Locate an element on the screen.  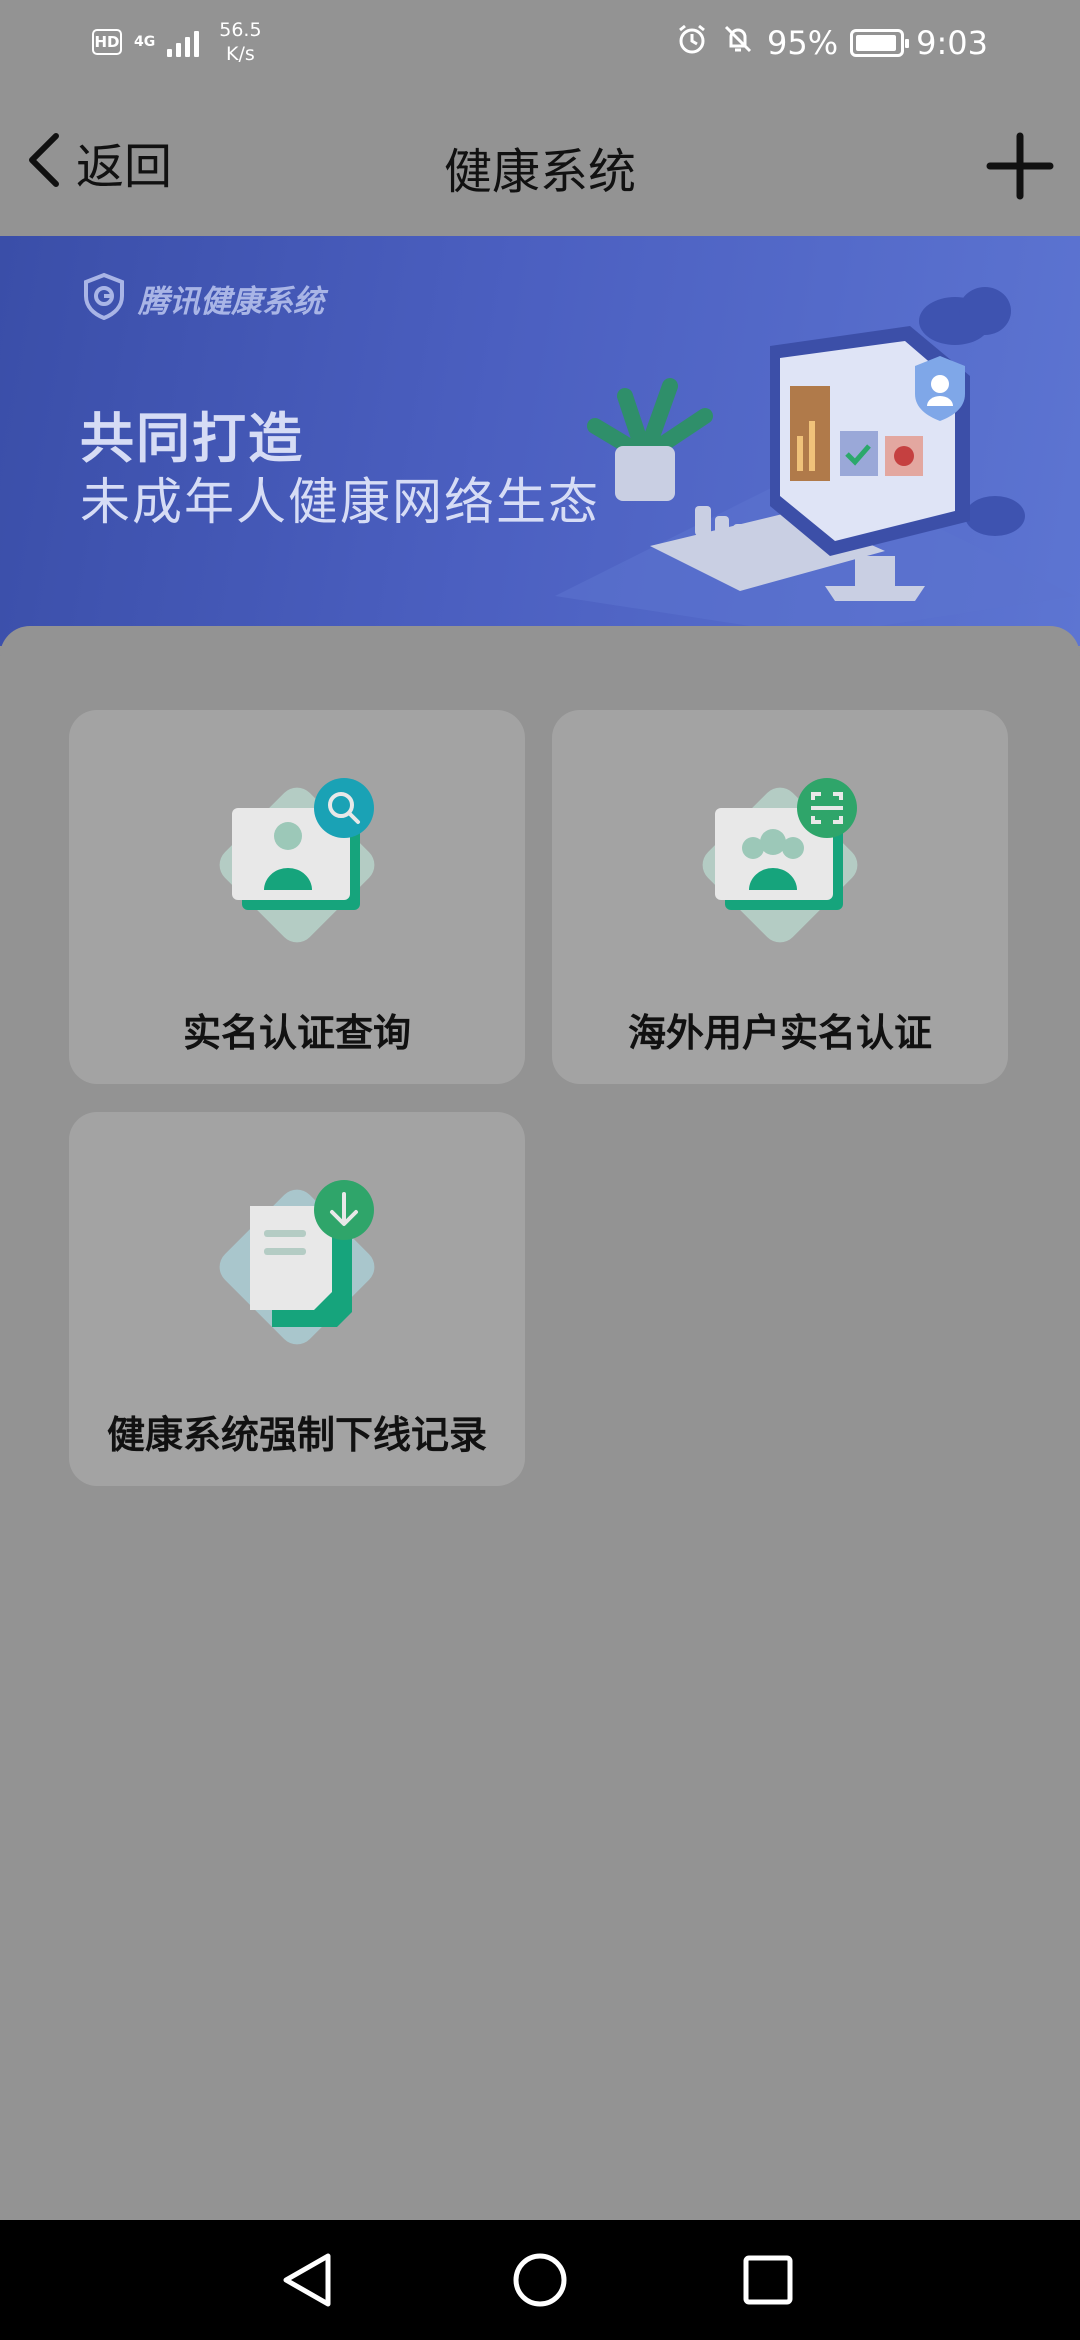
computer-illustration is located at coordinates (815, 461).